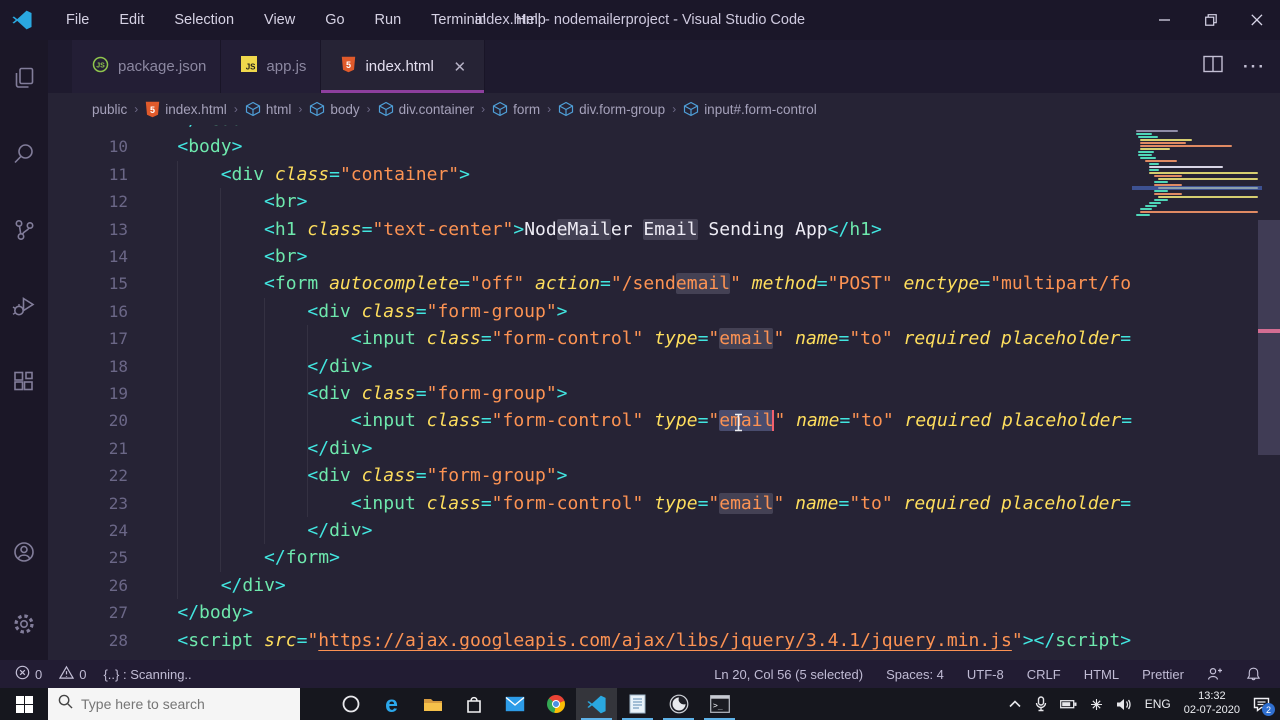 This screenshot has width=1280, height=720. Describe the element at coordinates (460, 67) in the screenshot. I see `close-icon: ✕` at that location.